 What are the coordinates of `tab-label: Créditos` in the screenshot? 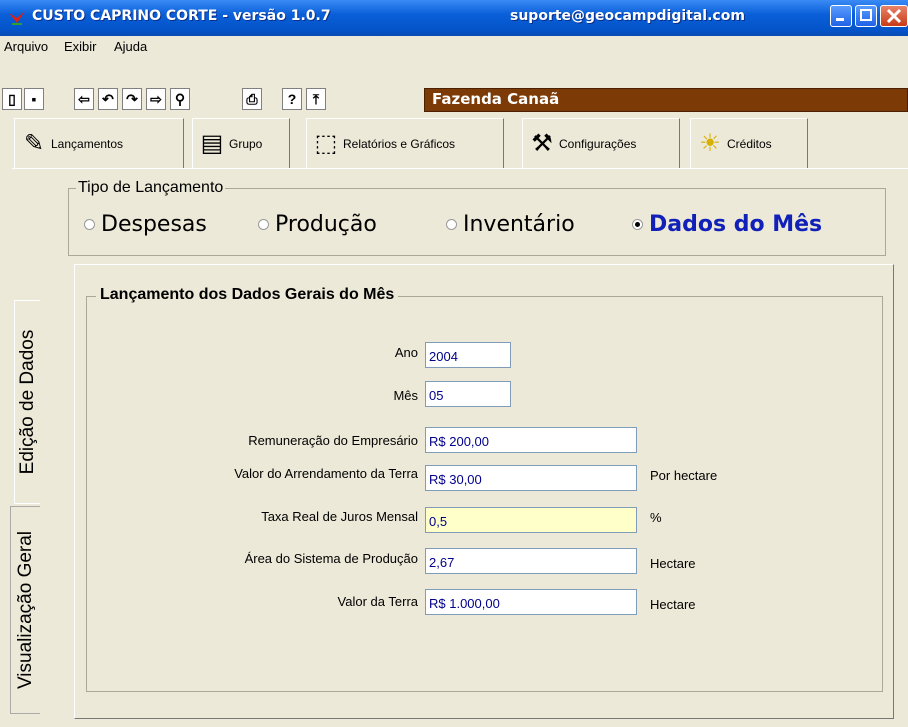 It's located at (749, 143).